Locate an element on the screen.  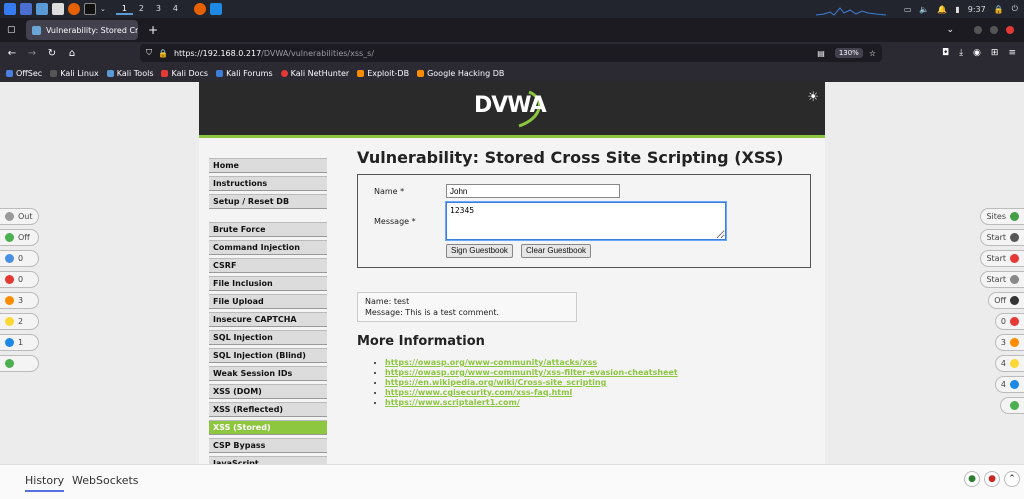
menu-item-home: Home is located at coordinates (268, 165).